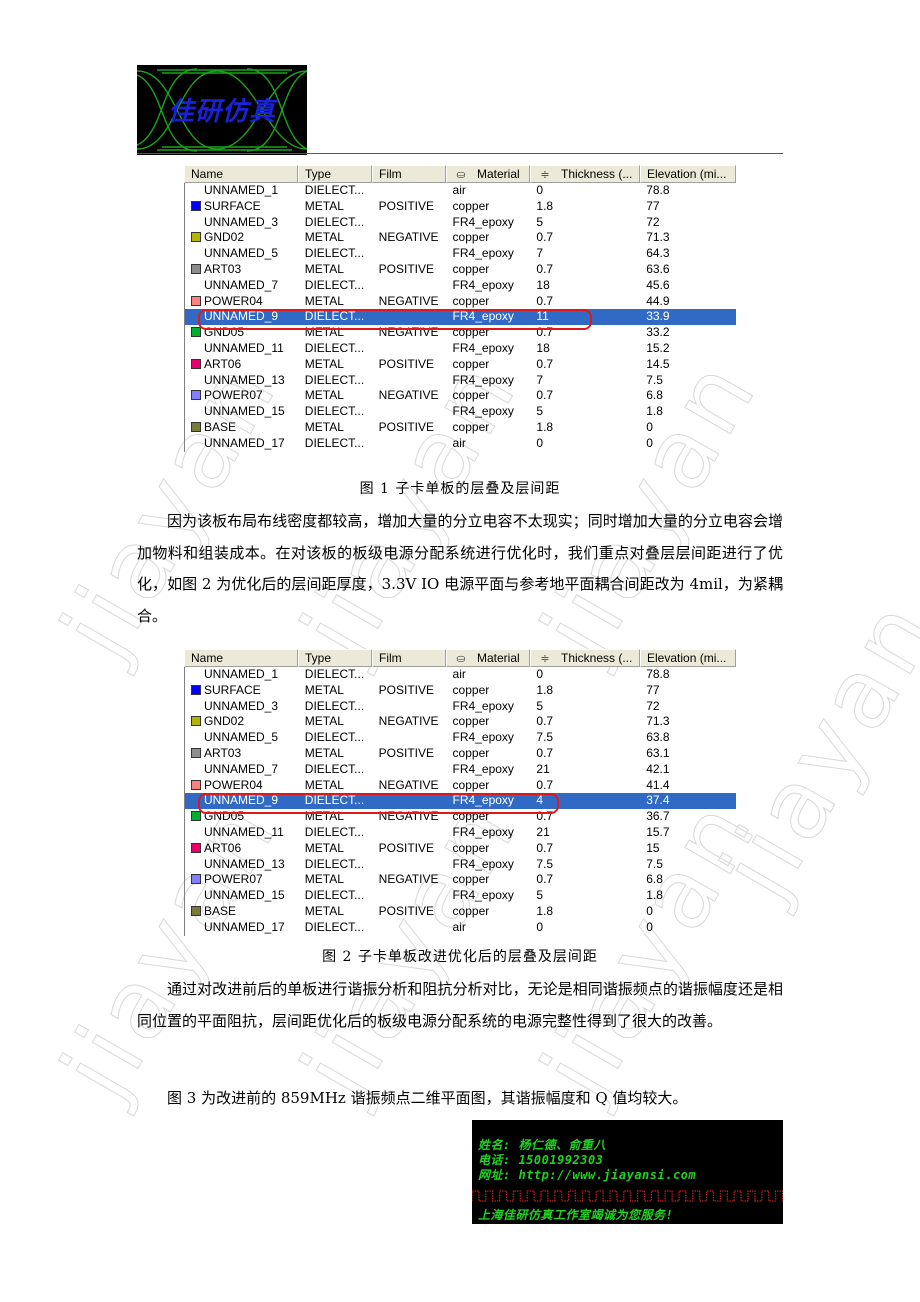 The height and width of the screenshot is (1302, 920). I want to click on layer-row: UNNAMED_5 DIELECT... FR4_epoxy 7.5 63.8, so click(460, 738).